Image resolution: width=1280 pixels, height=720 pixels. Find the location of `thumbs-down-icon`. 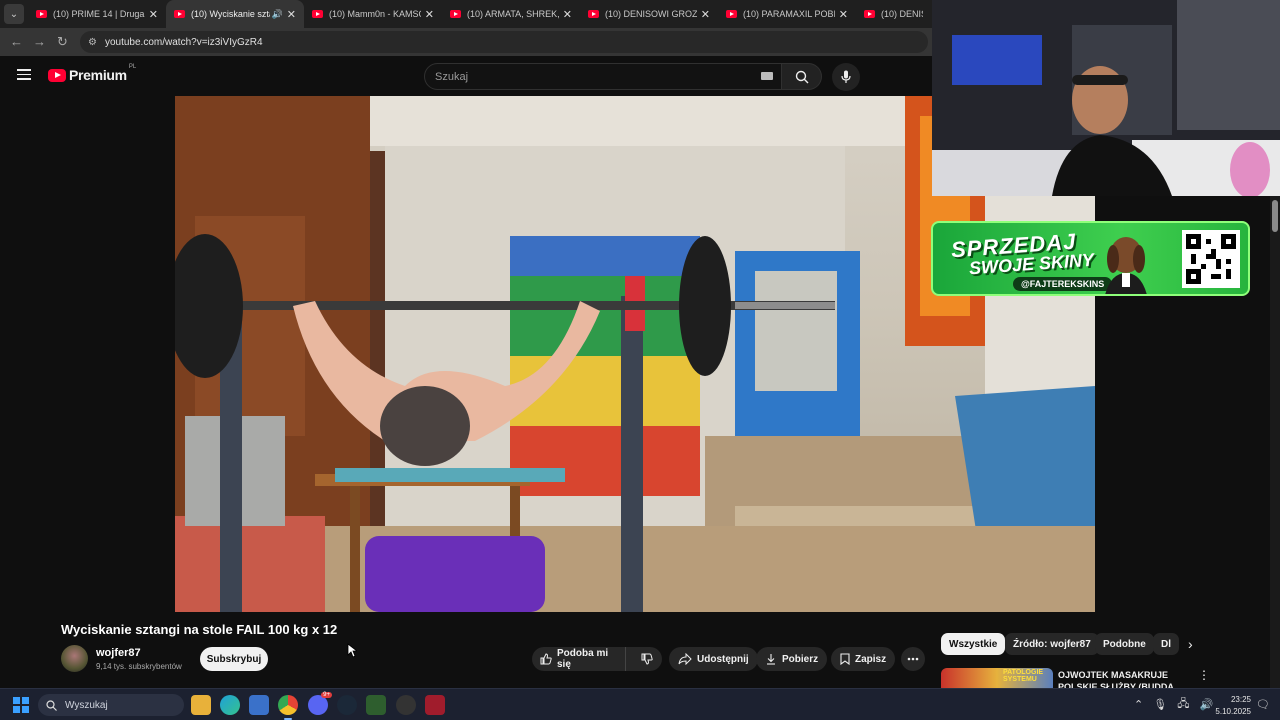

thumbs-down-icon is located at coordinates (647, 659).